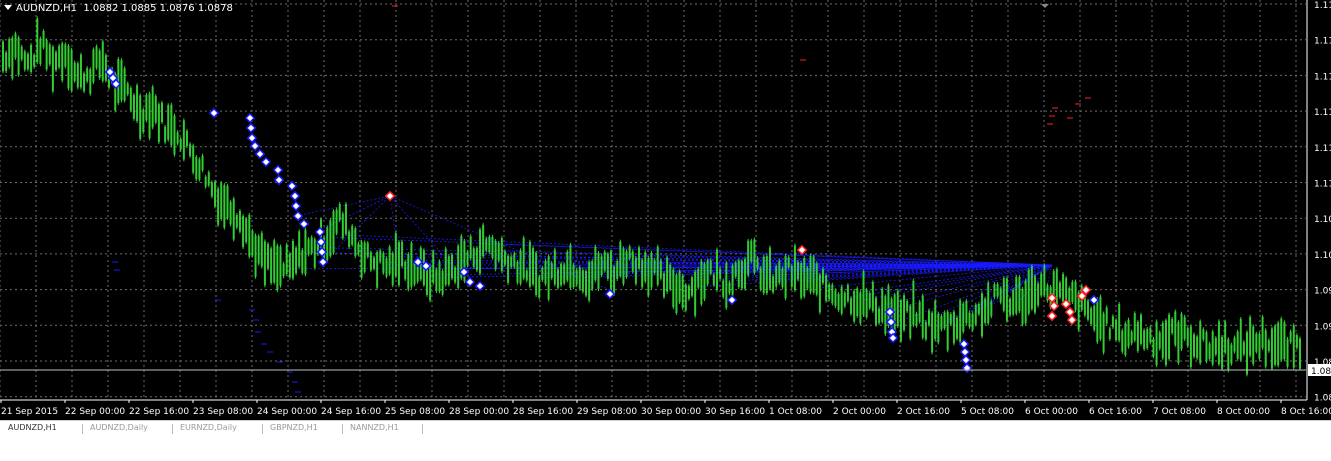 This screenshot has height=461, width=1331. Describe the element at coordinates (390, 196) in the screenshot. I see `sell-signal-marker` at that location.